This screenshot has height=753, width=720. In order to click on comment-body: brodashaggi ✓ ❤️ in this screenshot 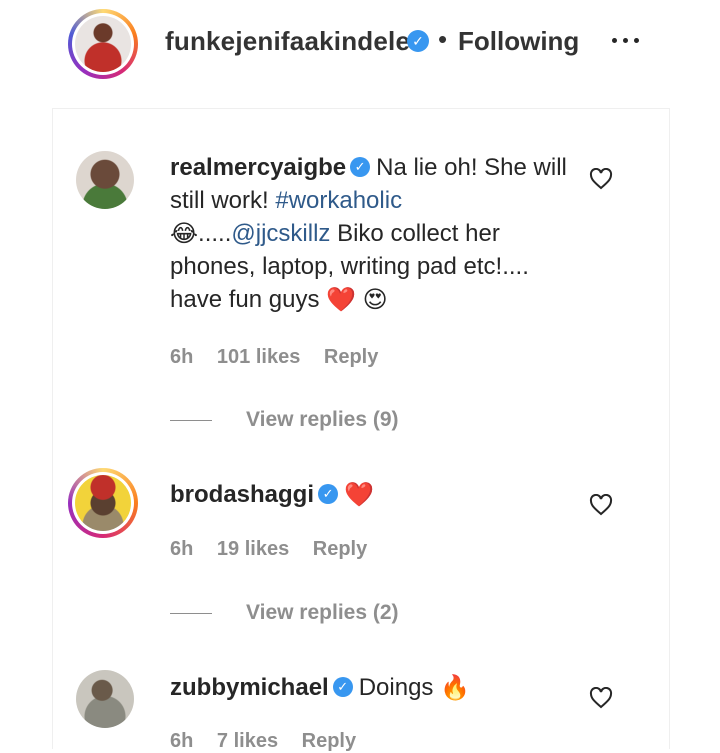, I will do `click(370, 494)`.